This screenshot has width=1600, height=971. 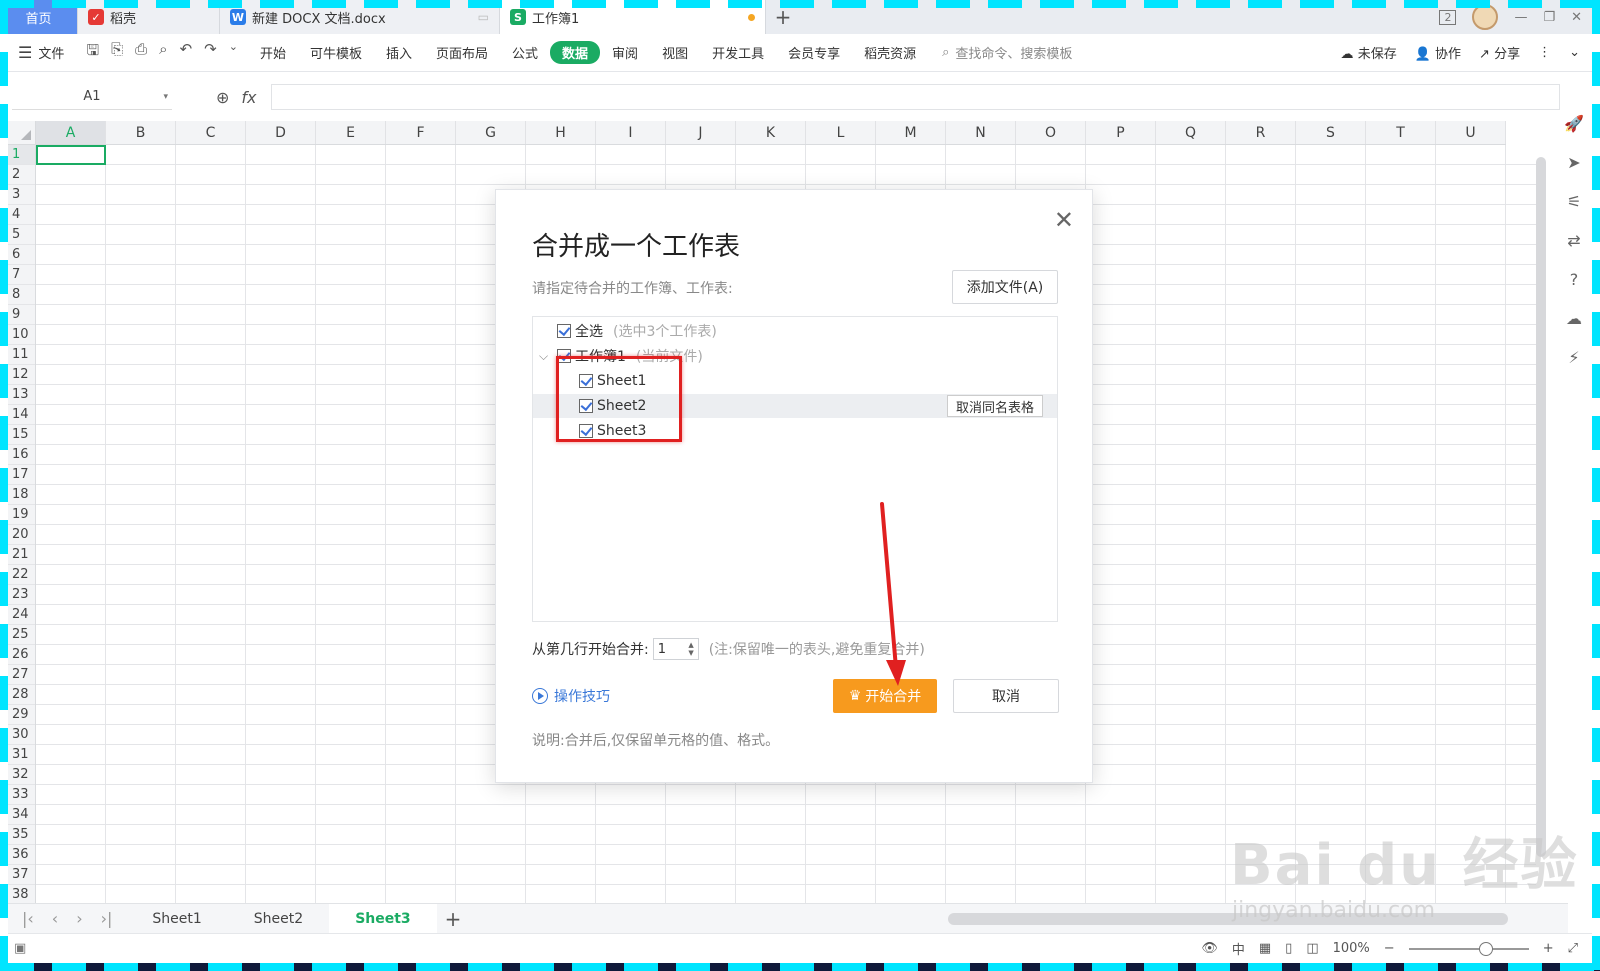 I want to click on row-header: 24, so click(x=21, y=615).